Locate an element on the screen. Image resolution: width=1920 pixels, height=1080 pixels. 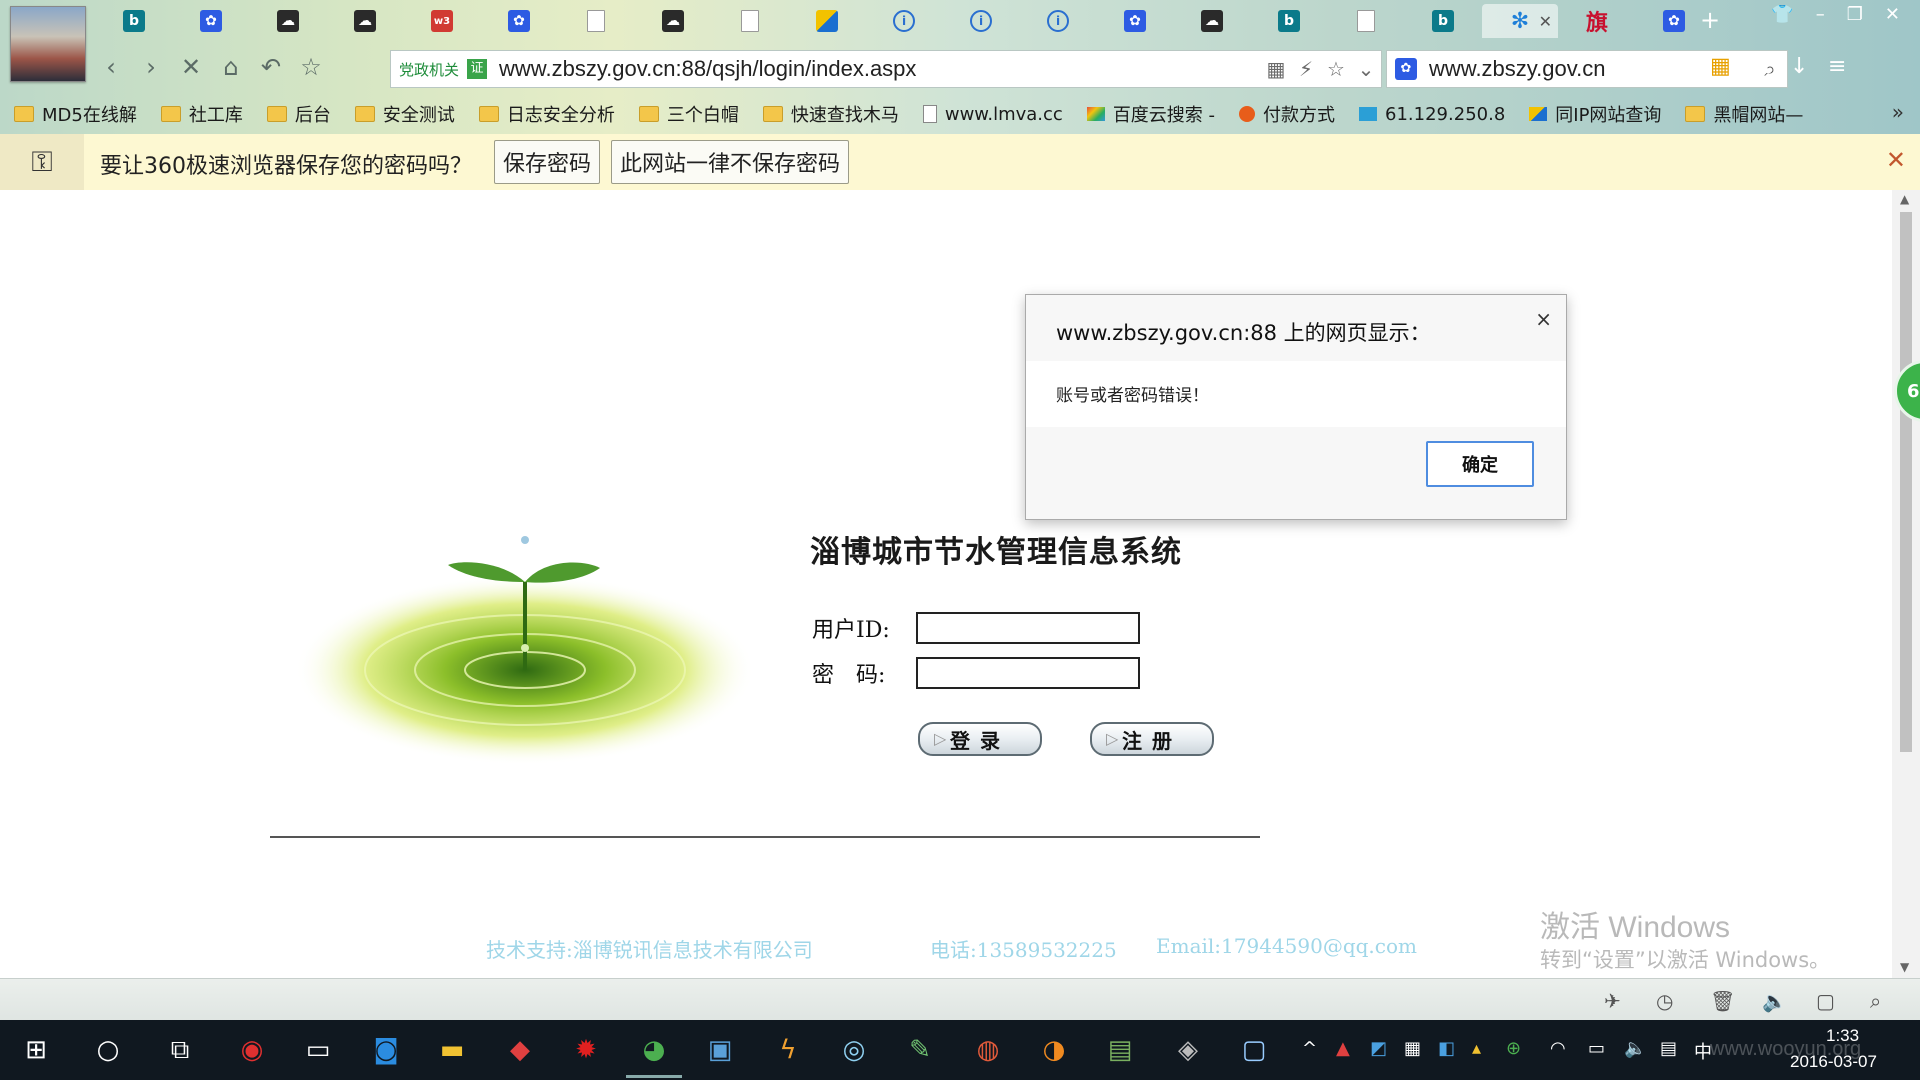
password-input is located at coordinates (1028, 673).